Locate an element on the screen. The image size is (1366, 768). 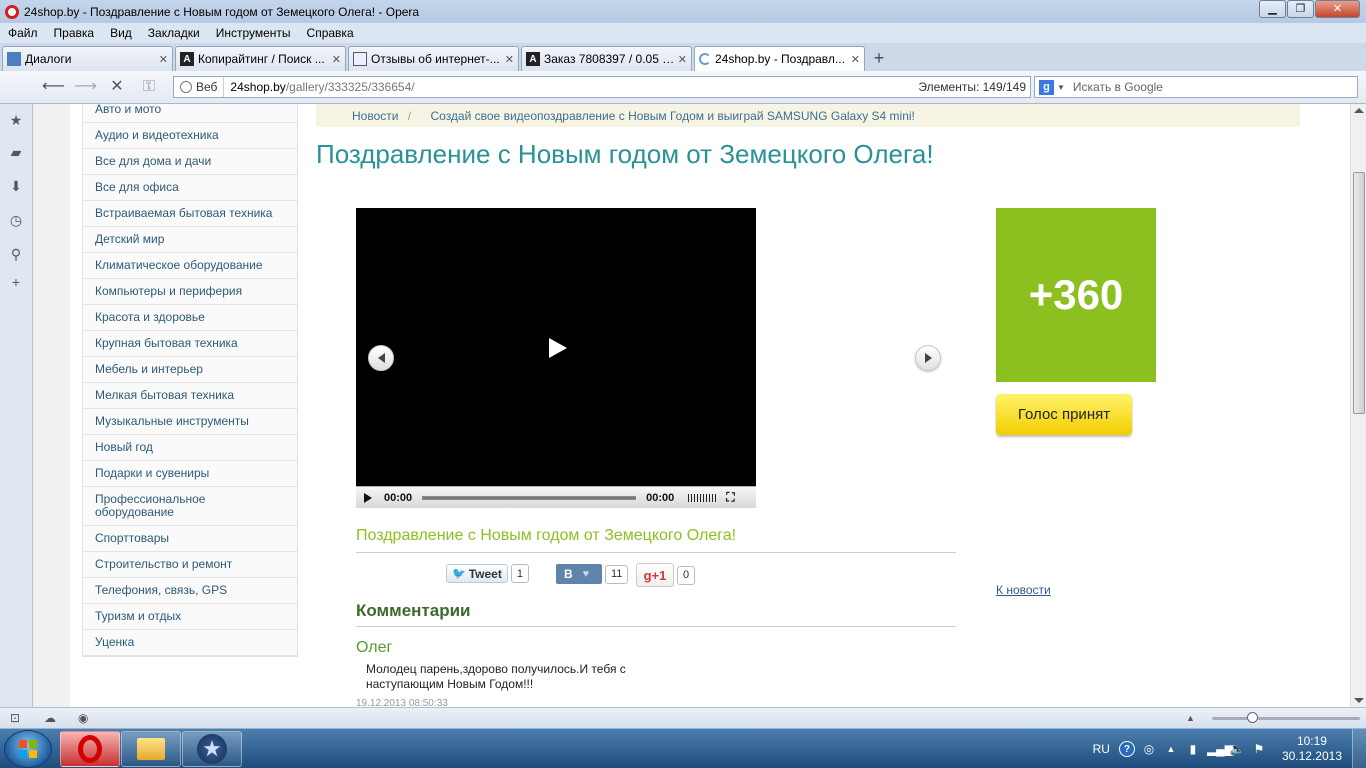
history-icon: ◷ is located at coordinates (16, 220).